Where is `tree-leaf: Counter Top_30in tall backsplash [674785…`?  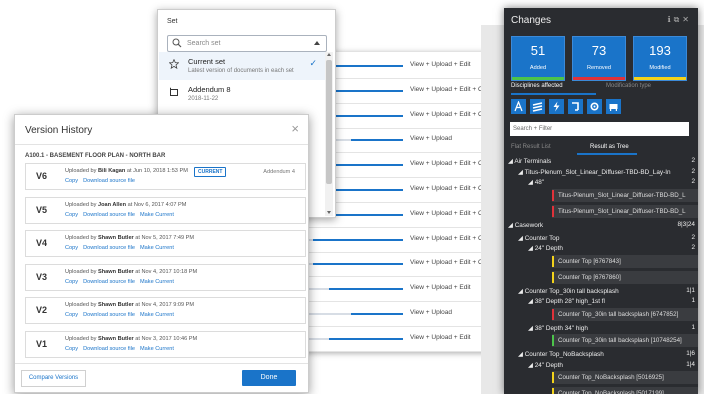 tree-leaf: Counter Top_30in tall backsplash [674785… is located at coordinates (625, 314).